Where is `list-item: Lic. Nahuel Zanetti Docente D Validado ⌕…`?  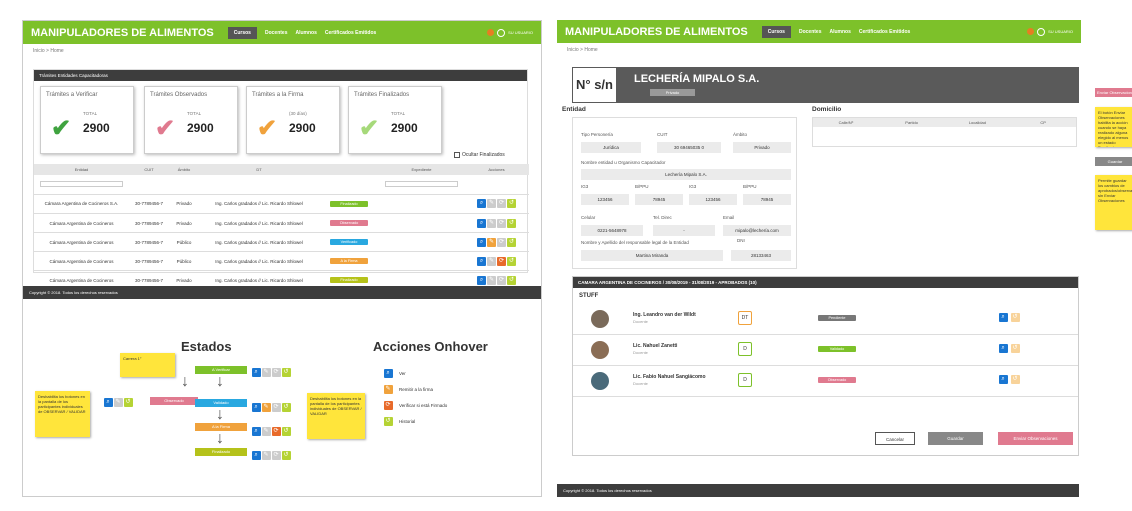
list-item: Lic. Nahuel Zanetti Docente D Validado ⌕… is located at coordinates (825, 351).